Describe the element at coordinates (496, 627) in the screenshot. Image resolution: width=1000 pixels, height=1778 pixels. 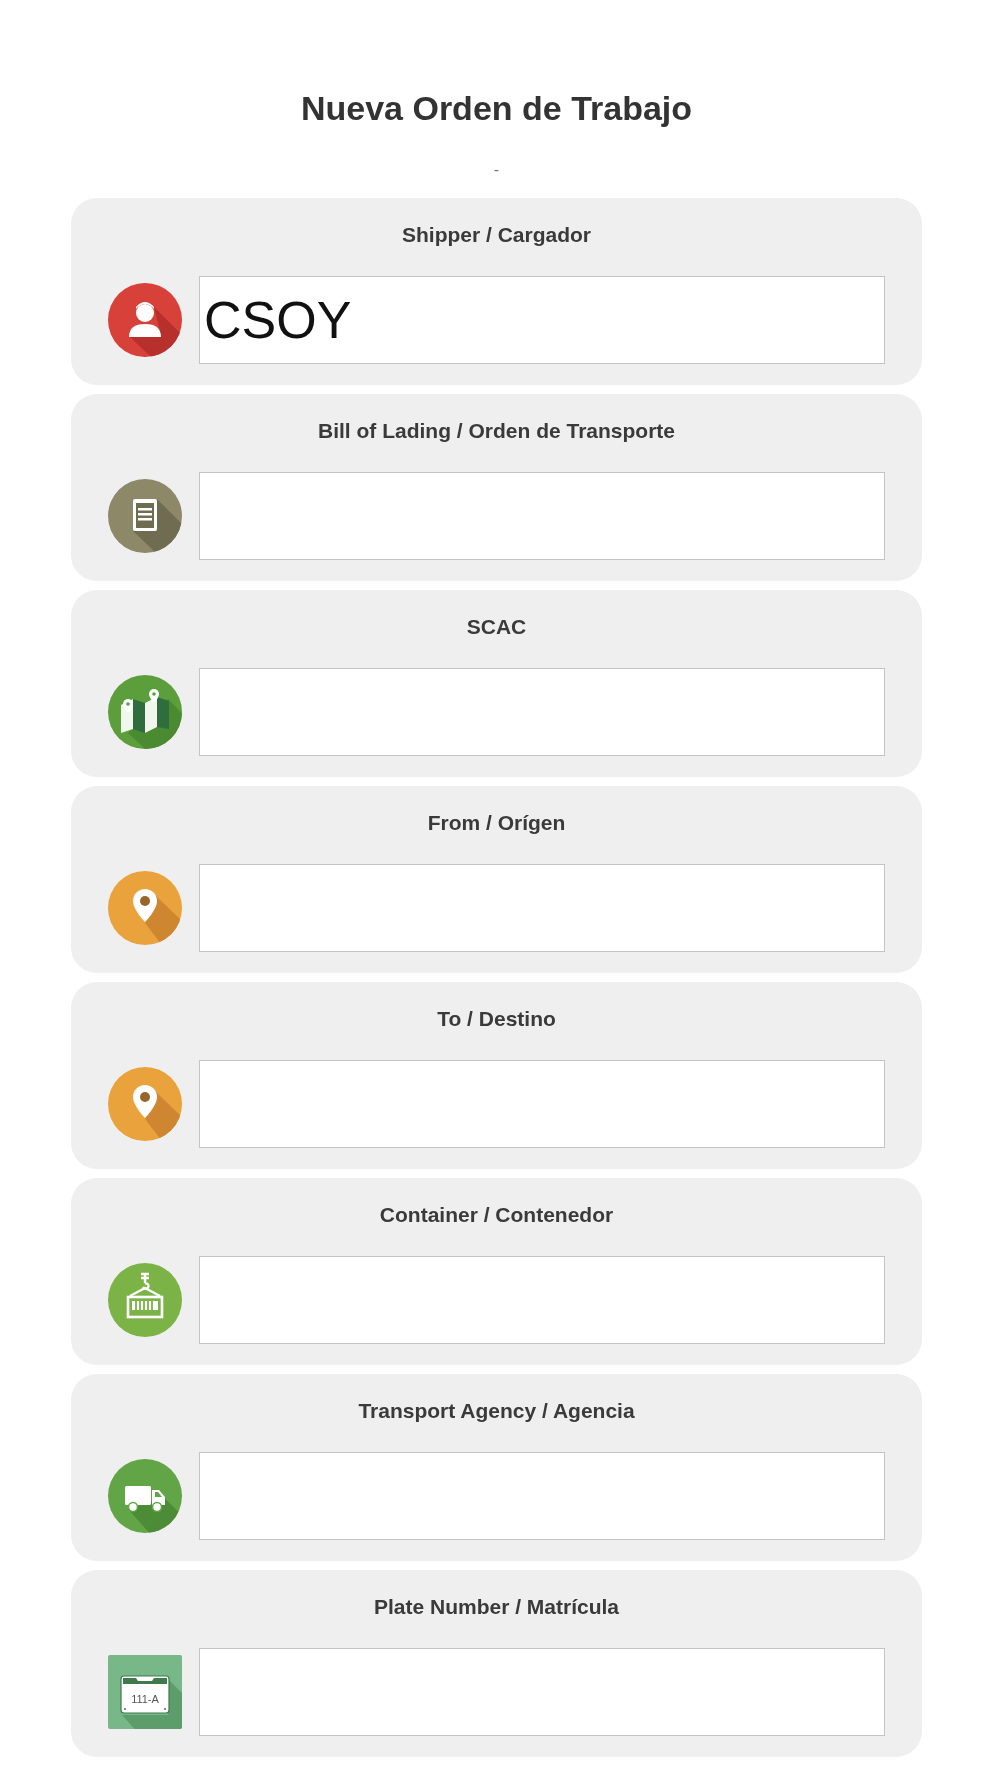
I see `field-label: SCAC` at that location.